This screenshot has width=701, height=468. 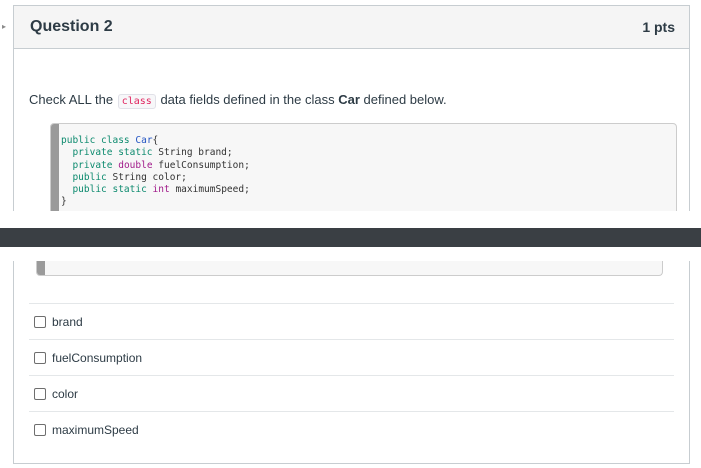 I want to click on code-token: public, so click(x=89, y=177).